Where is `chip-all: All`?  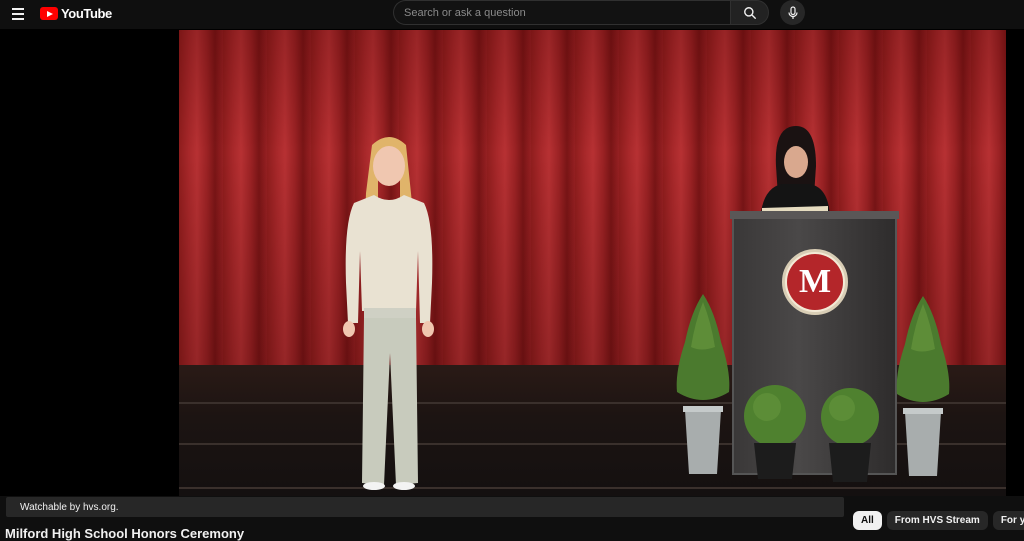 chip-all: All is located at coordinates (867, 520).